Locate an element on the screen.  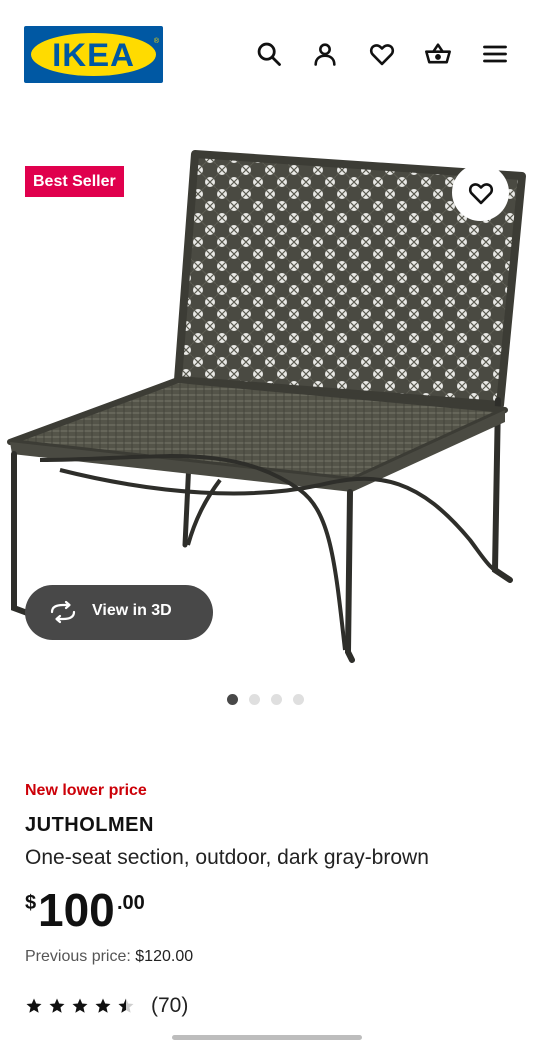
previous-price-value: $120.00 is located at coordinates (164, 956).